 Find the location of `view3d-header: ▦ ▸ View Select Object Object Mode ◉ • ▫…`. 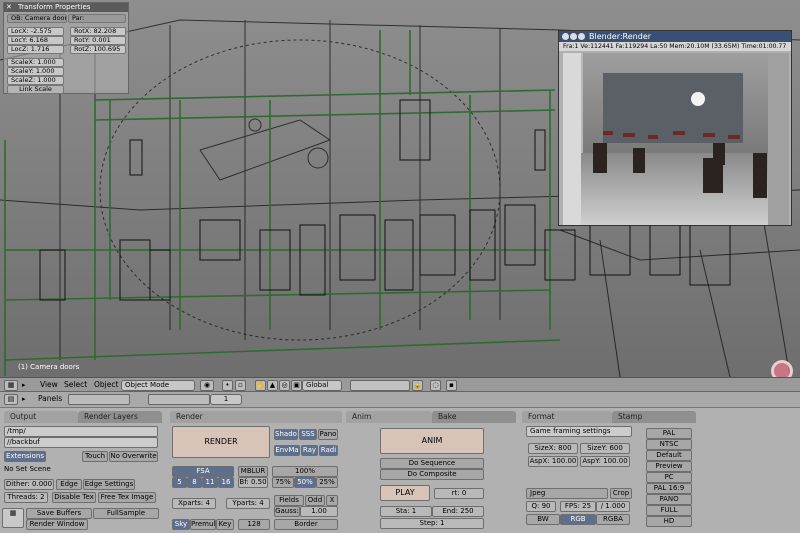

view3d-header: ▦ ▸ View Select Object Object Mode ◉ • ▫… is located at coordinates (400, 384).